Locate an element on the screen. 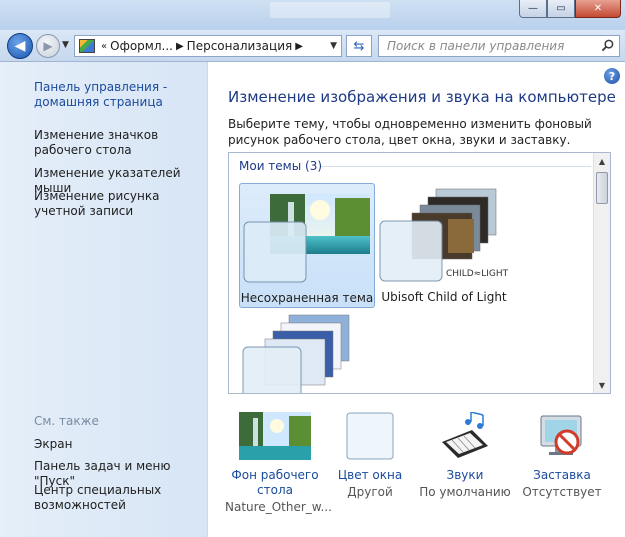 Image resolution: width=625 pixels, height=537 pixels. setting-value: По умолчанию is located at coordinates (465, 492).